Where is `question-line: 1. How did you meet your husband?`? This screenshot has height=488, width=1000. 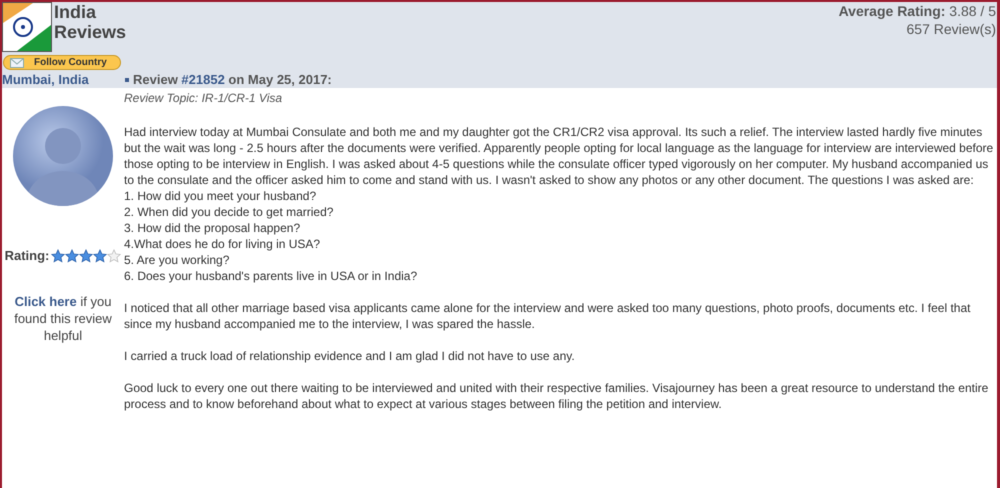
question-line: 1. How did you meet your husband? is located at coordinates (221, 196).